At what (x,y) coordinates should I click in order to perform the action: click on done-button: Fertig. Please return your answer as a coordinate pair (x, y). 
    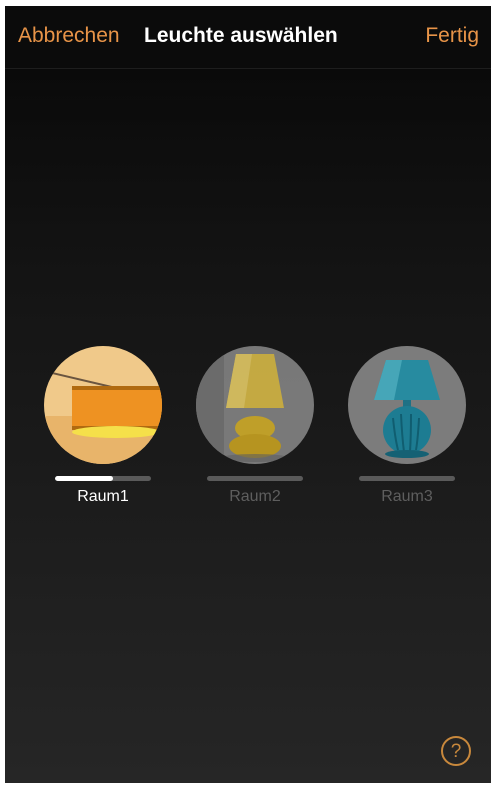
    Looking at the image, I should click on (452, 36).